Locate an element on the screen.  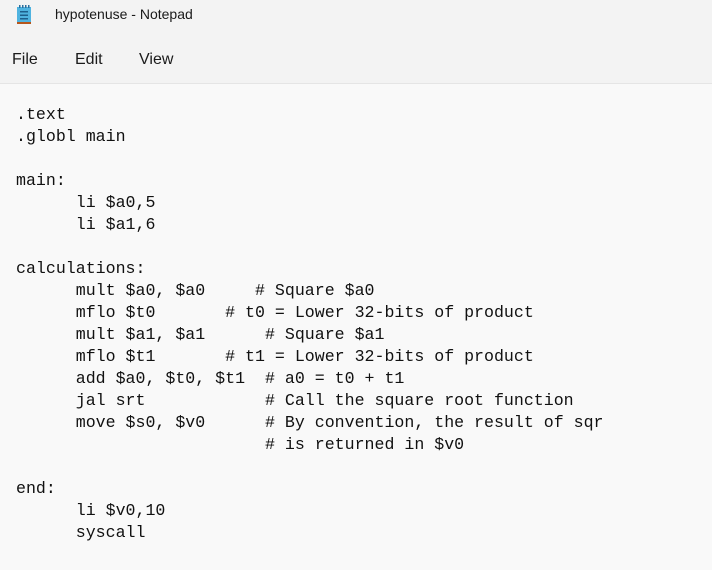
title-bar: hypotenuse - Notepad is located at coordinates (356, 16).